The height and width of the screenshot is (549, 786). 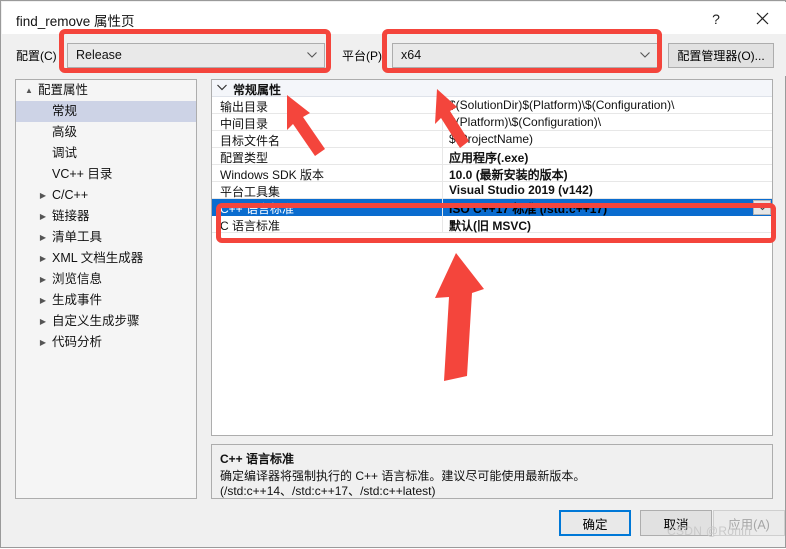 I want to click on tree-node-3: VC++ 目录, so click(x=106, y=174).